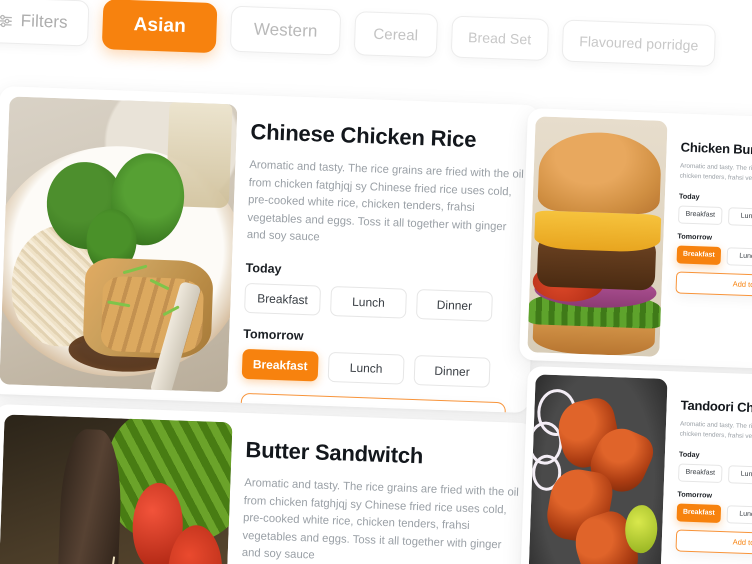 The width and height of the screenshot is (752, 564). I want to click on category-chip-asian: Asian, so click(159, 27).